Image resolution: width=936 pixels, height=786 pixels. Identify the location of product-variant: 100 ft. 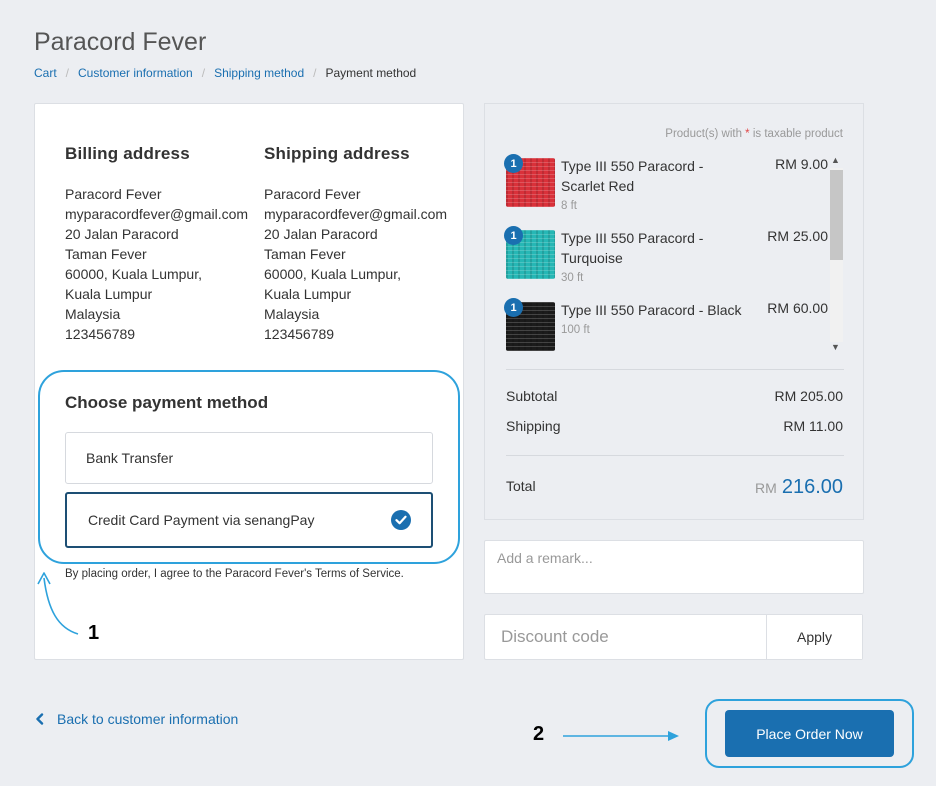
(575, 330).